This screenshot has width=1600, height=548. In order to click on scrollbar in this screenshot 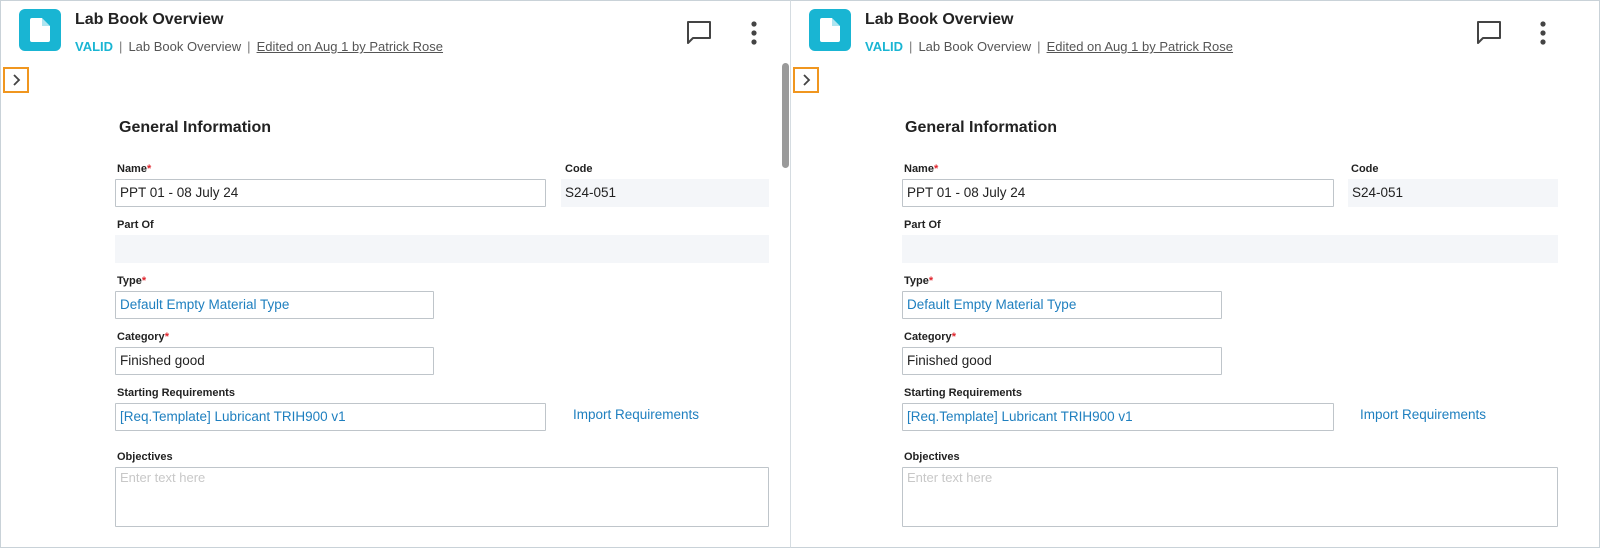, I will do `click(785, 115)`.